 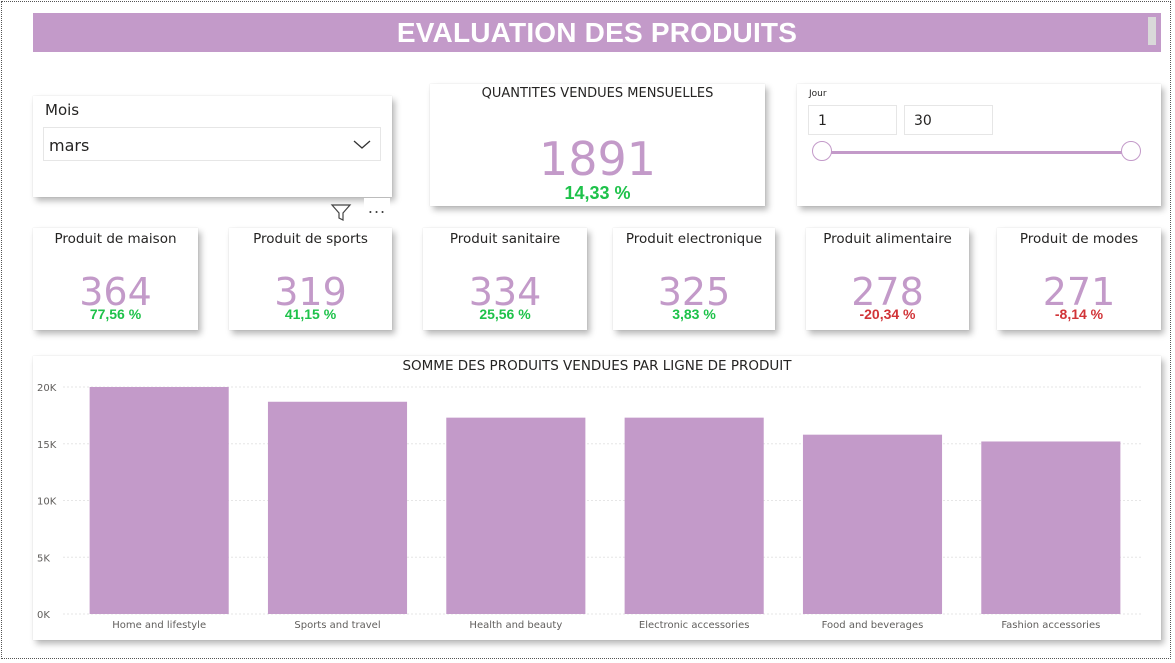 I want to click on product-card-change: 25,56 %, so click(x=505, y=314).